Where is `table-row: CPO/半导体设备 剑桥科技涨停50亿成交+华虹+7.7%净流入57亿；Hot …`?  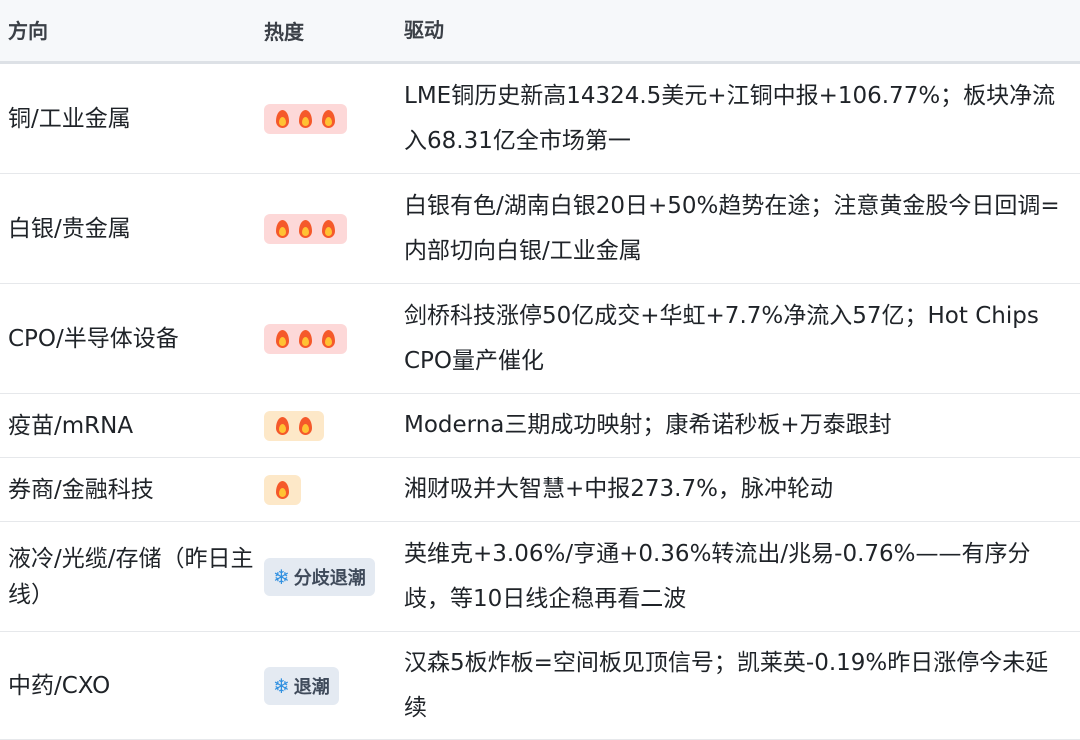
table-row: CPO/半导体设备 剑桥科技涨停50亿成交+华虹+7.7%净流入57亿；Hot … is located at coordinates (540, 339).